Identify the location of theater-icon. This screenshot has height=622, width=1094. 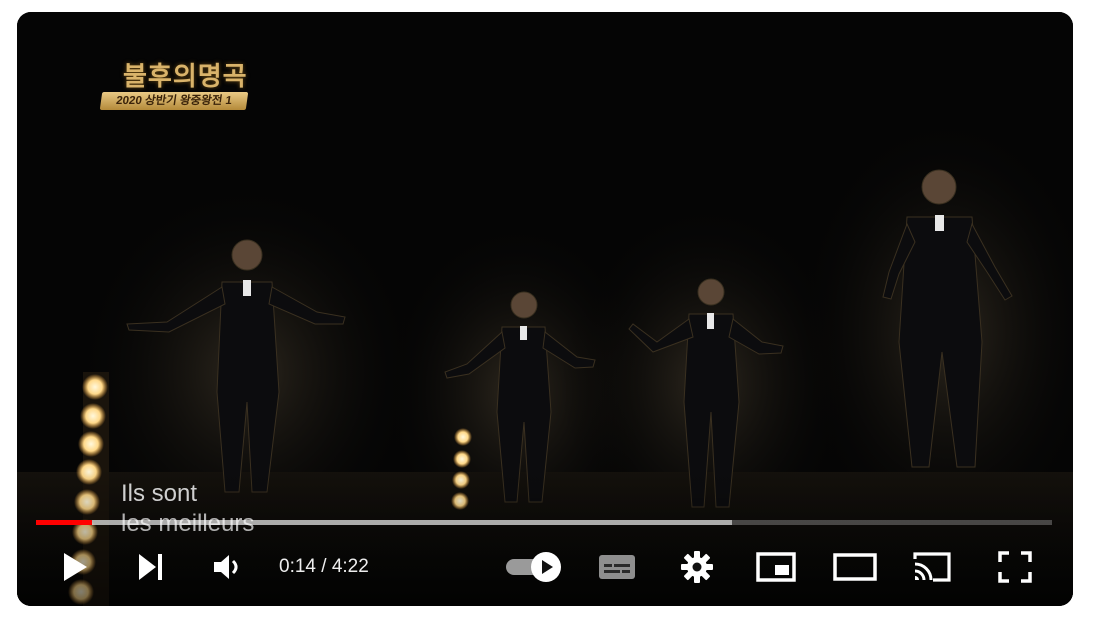
(855, 567).